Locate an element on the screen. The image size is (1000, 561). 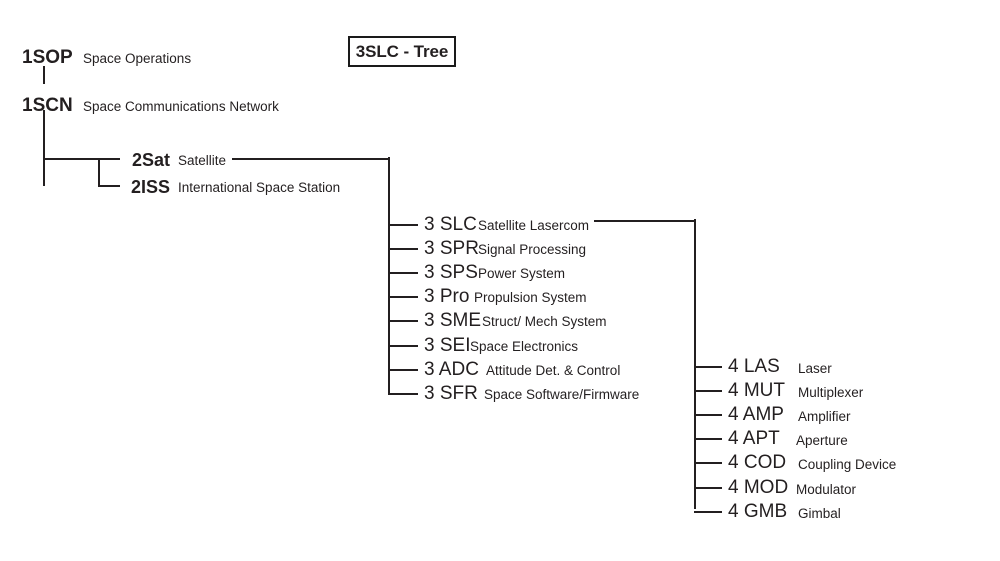
node-desc-3sfr: Space Software/Firmware is located at coordinates (562, 394).